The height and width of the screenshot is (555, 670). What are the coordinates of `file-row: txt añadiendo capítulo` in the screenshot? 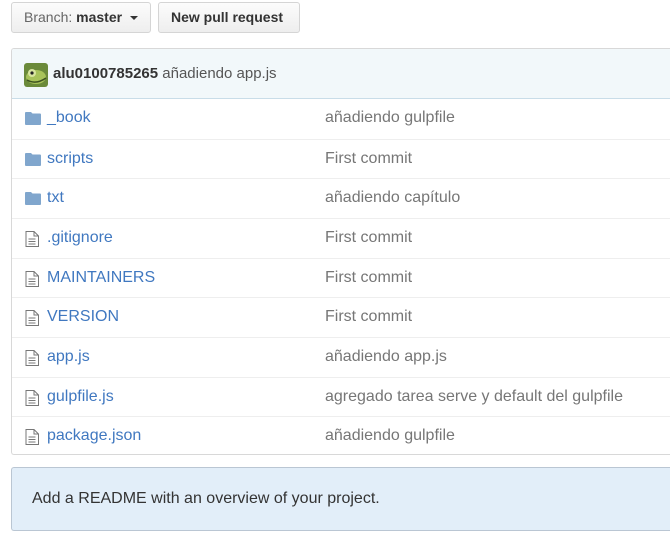 It's located at (341, 198).